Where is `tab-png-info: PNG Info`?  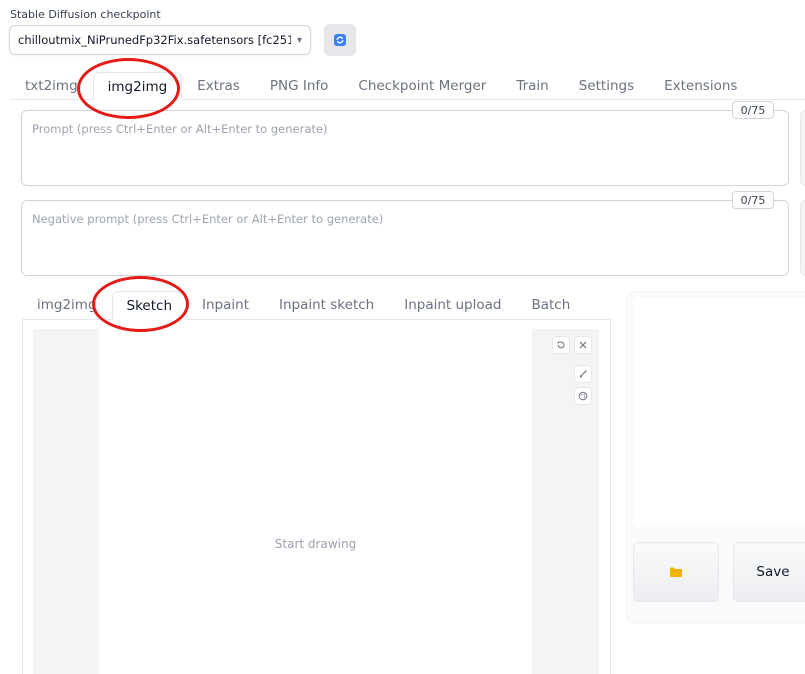 tab-png-info: PNG Info is located at coordinates (299, 86).